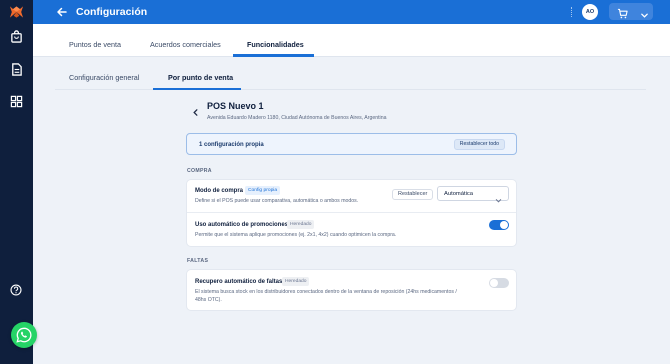 The image size is (670, 364). Describe the element at coordinates (112, 12) in the screenshot. I see `page-title: Configuración` at that location.